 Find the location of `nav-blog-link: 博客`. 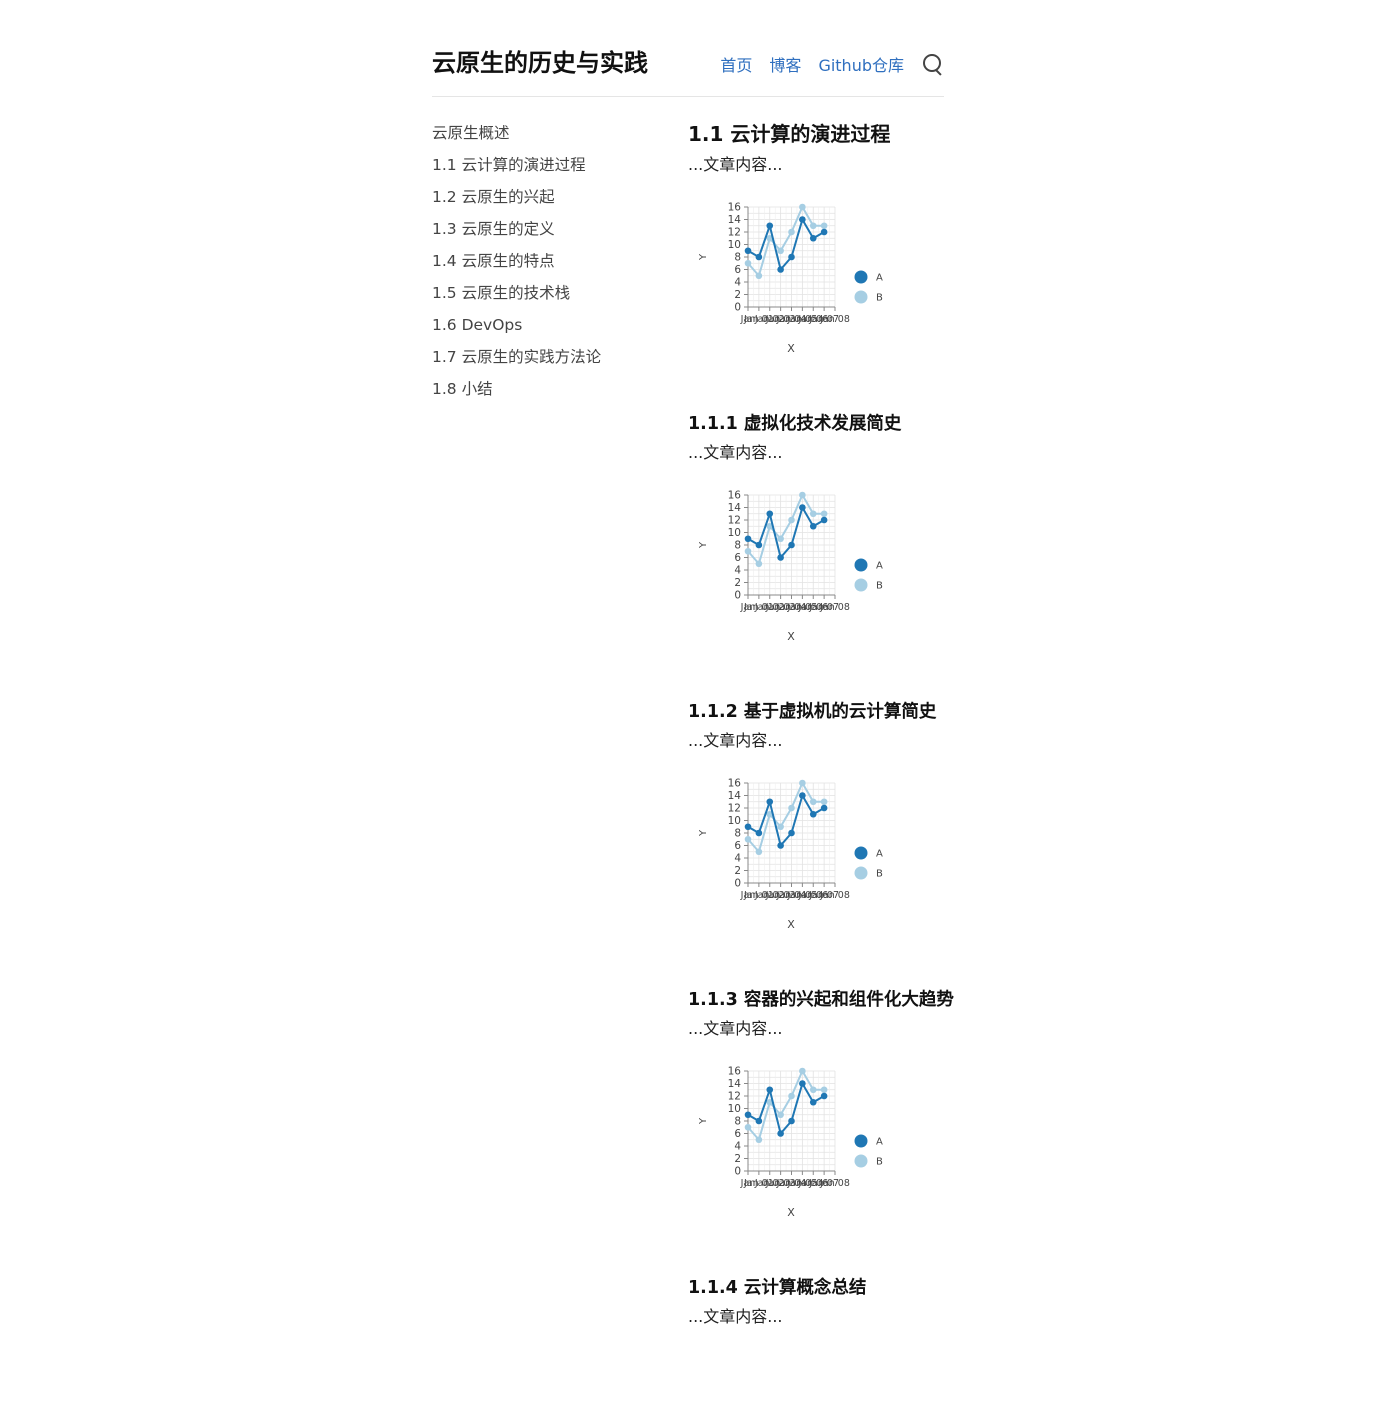

nav-blog-link: 博客 is located at coordinates (785, 64).